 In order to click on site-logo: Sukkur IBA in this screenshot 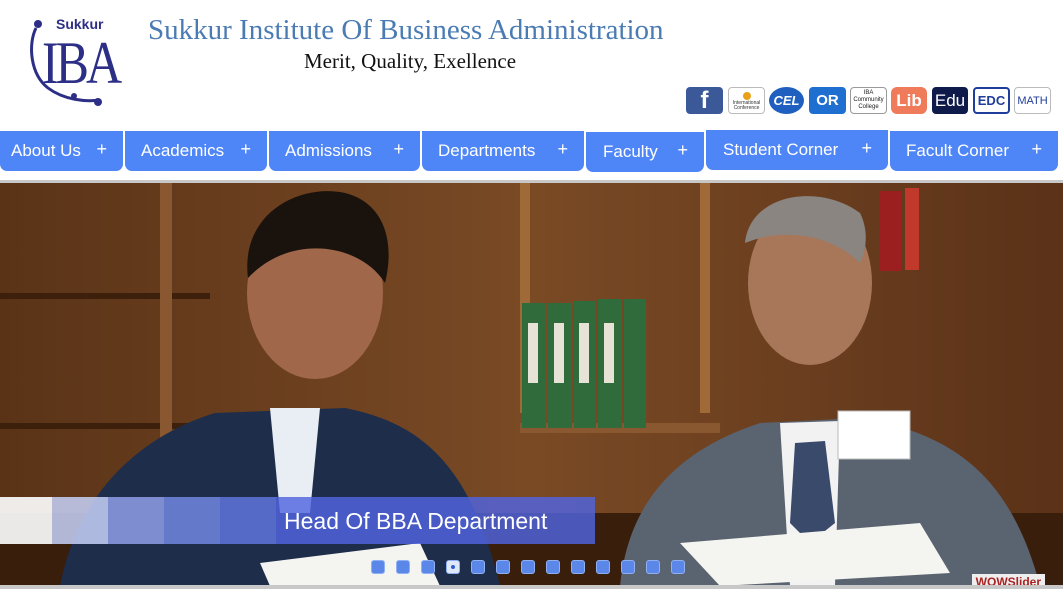, I will do `click(74, 62)`.